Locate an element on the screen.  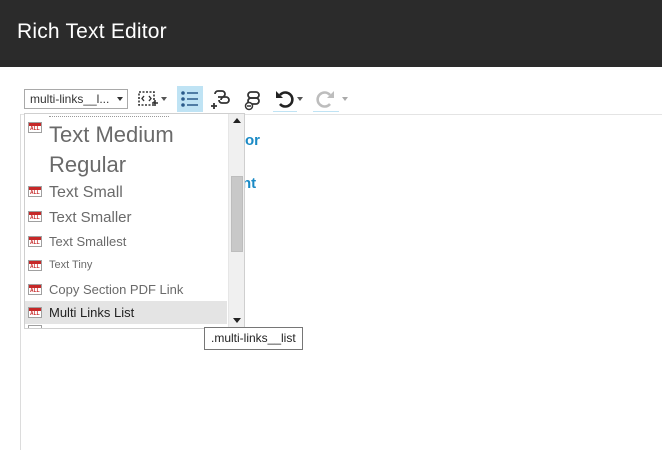
bulleted-list-icon is located at coordinates (189, 99).